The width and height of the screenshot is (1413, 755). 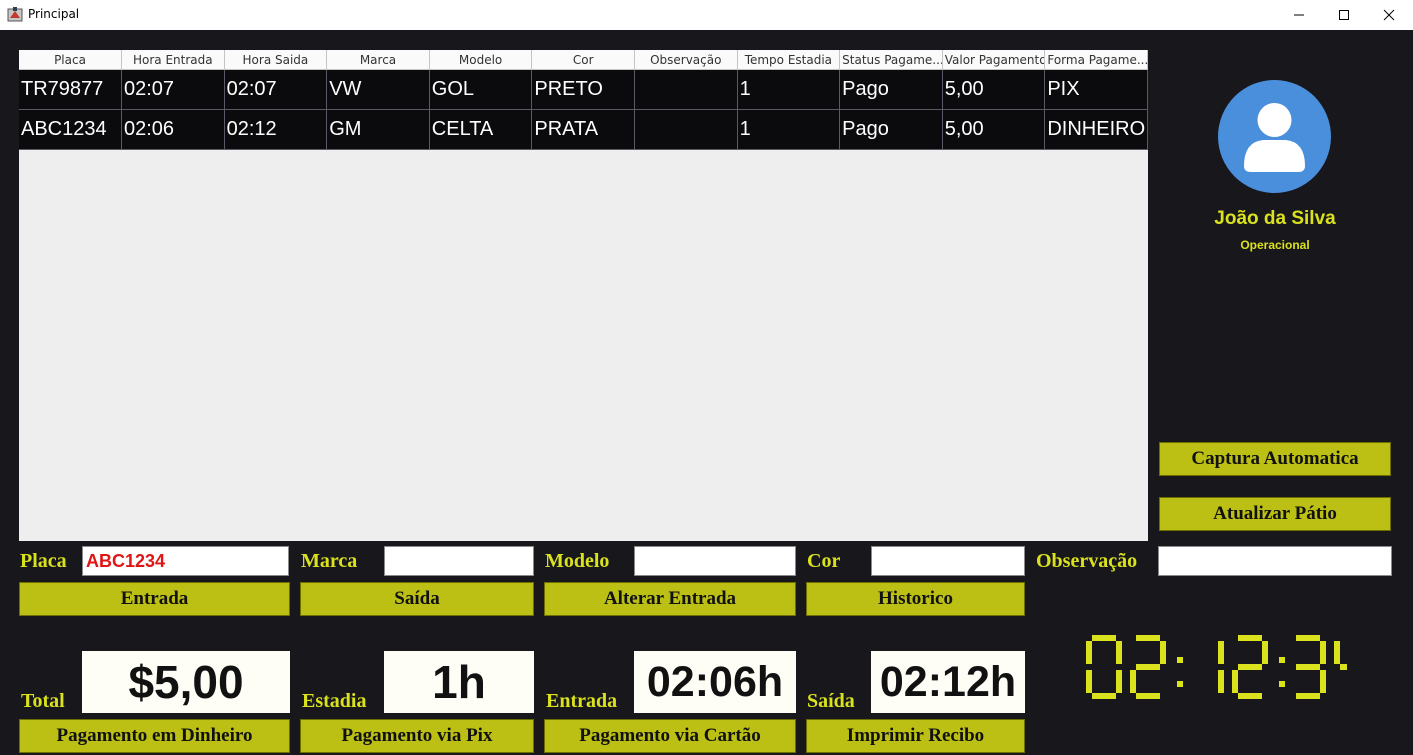 What do you see at coordinates (582, 701) in the screenshot?
I see `entrada-time-label: Entrada` at bounding box center [582, 701].